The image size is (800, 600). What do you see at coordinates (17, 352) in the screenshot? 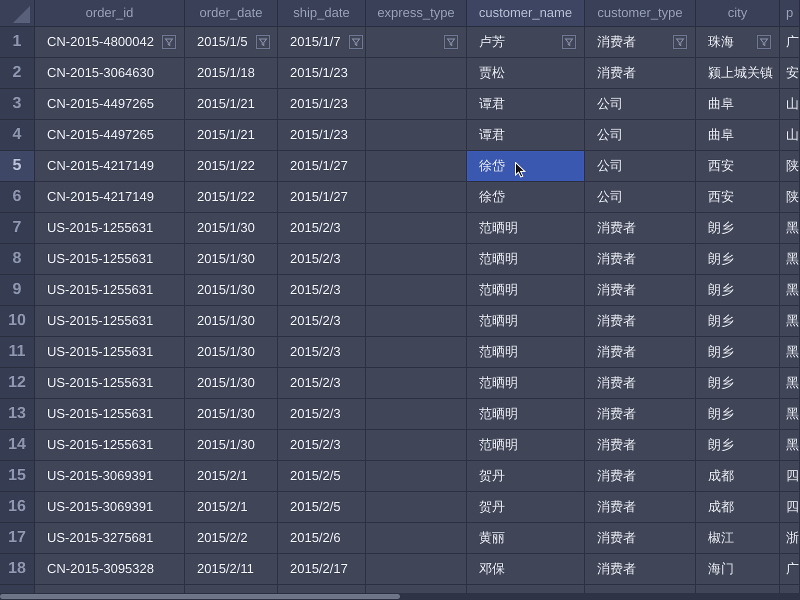
I see `row-number: 11` at bounding box center [17, 352].